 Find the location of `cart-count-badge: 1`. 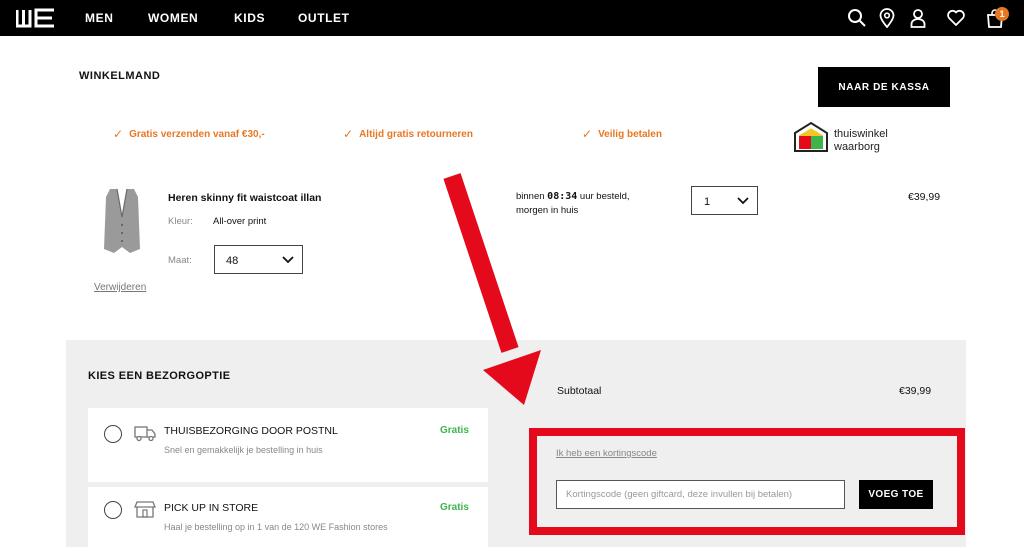

cart-count-badge: 1 is located at coordinates (1002, 14).